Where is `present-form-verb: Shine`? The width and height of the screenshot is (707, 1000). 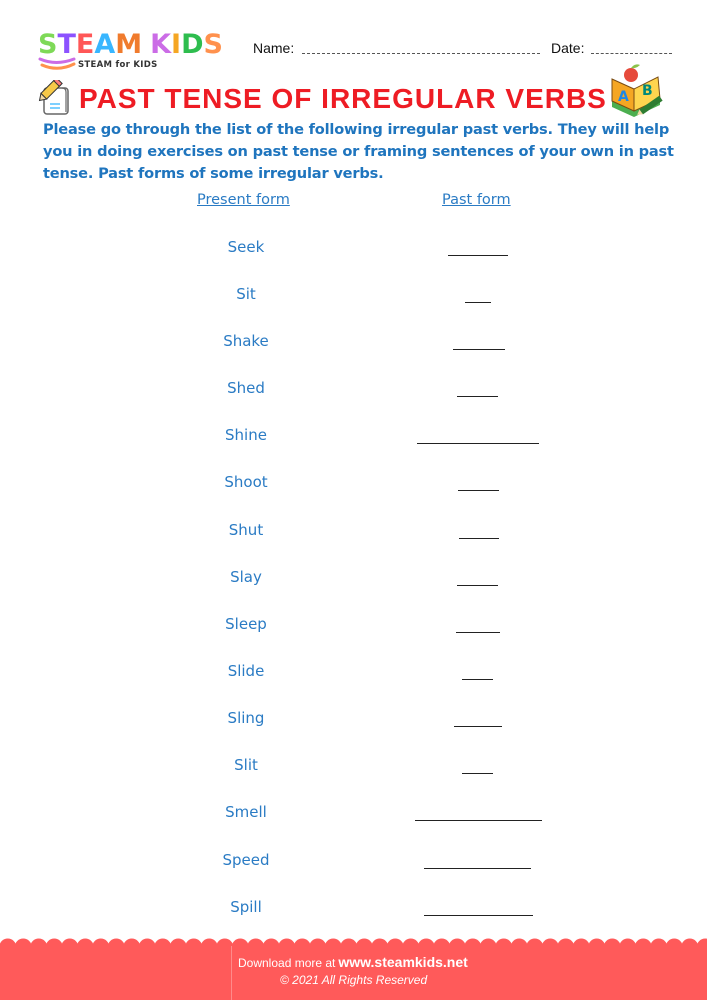 present-form-verb: Shine is located at coordinates (246, 435).